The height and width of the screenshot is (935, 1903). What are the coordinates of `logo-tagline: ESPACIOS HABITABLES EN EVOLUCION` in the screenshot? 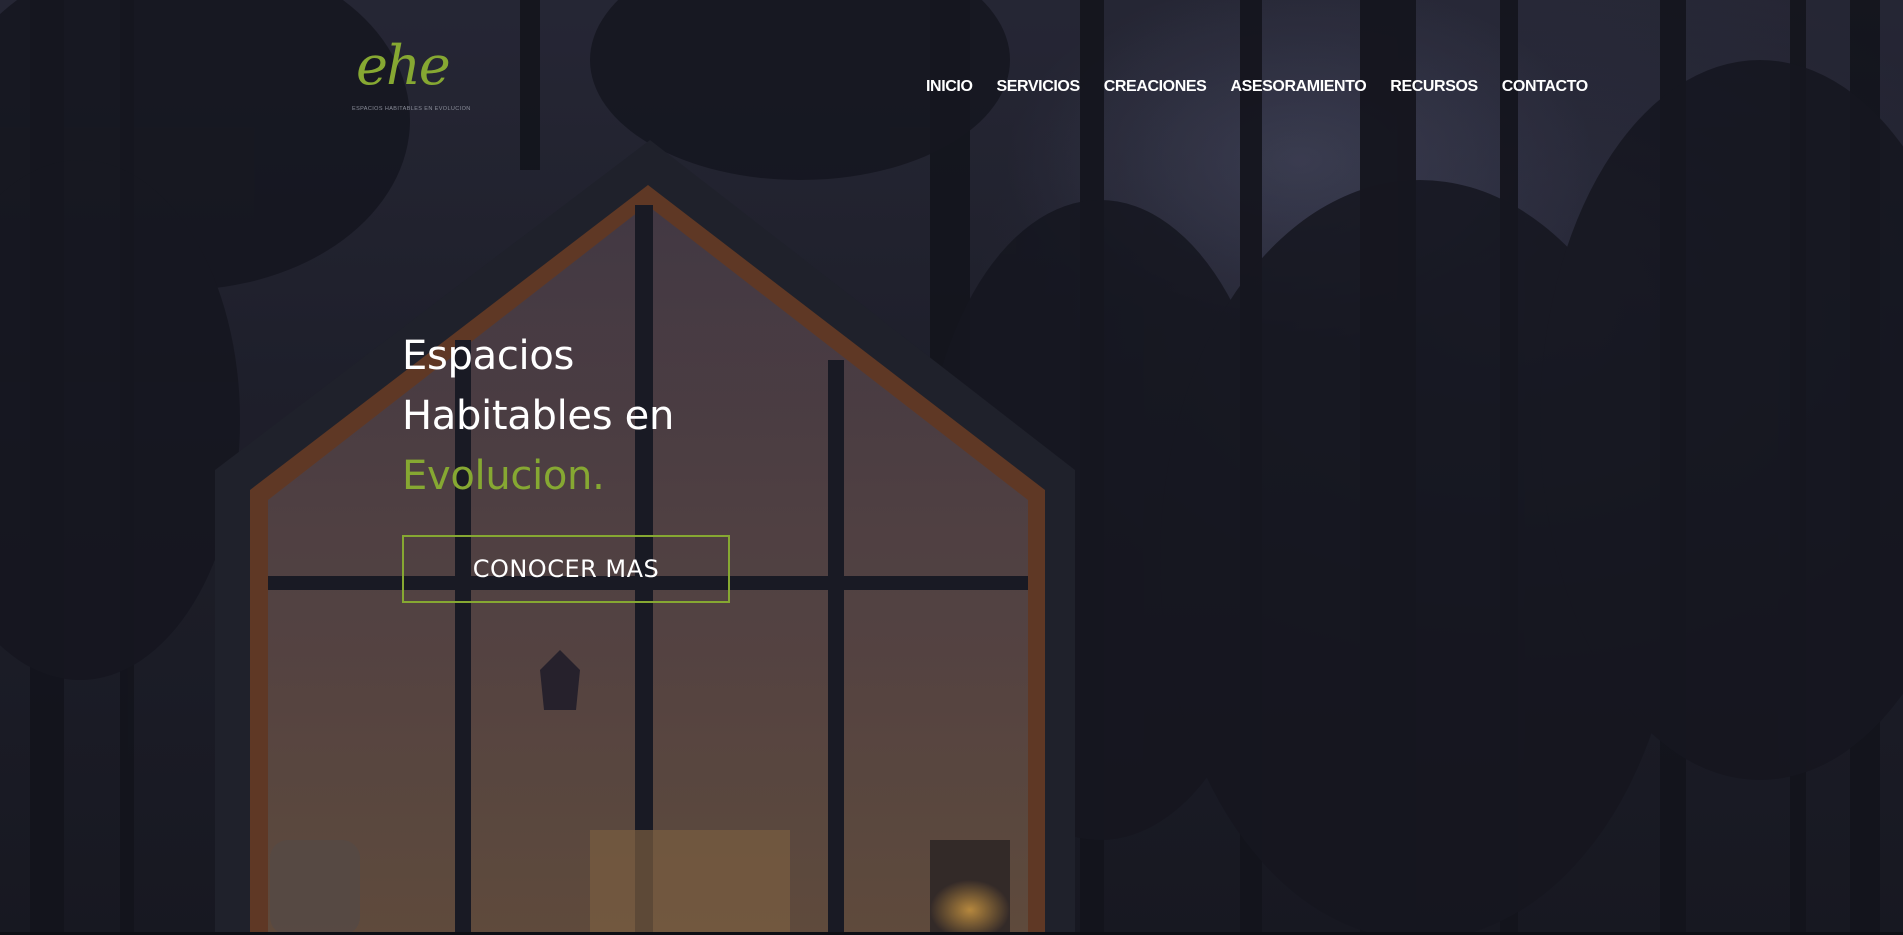 It's located at (411, 109).